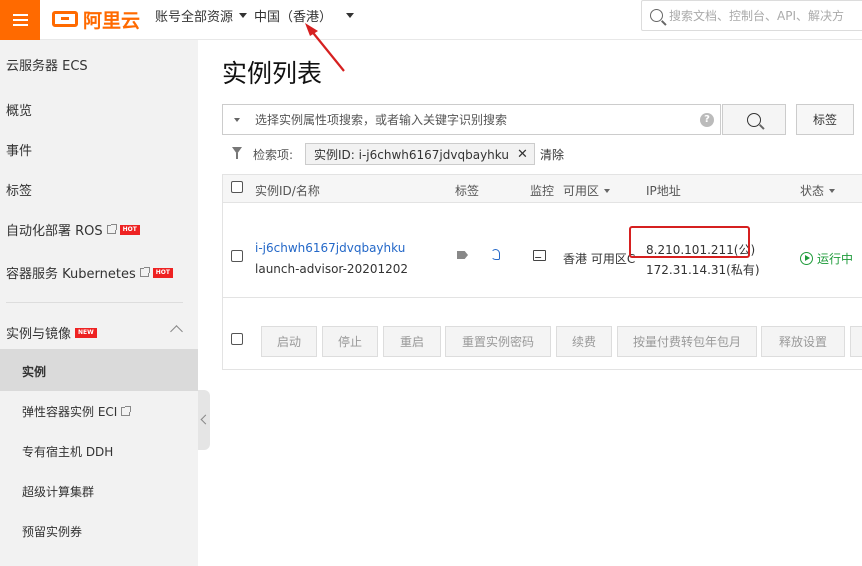 This screenshot has width=862, height=566. Describe the element at coordinates (381, 120) in the screenshot. I see `filter-placeholder: 选择实例属性项搜索，或者输入关键字识别搜索` at that location.